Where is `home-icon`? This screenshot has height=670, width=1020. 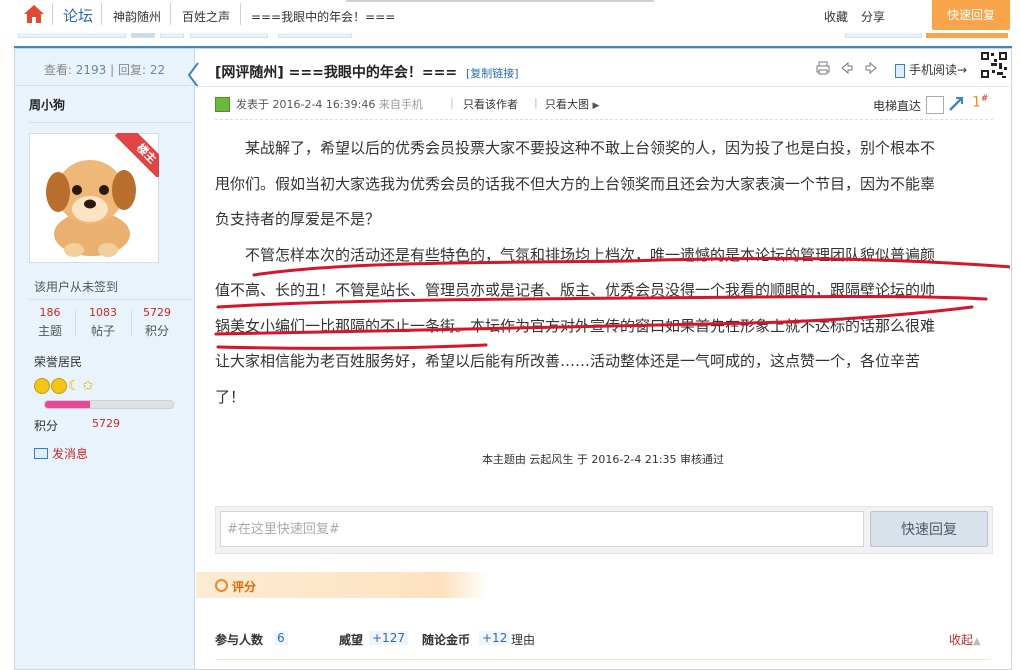 home-icon is located at coordinates (34, 14).